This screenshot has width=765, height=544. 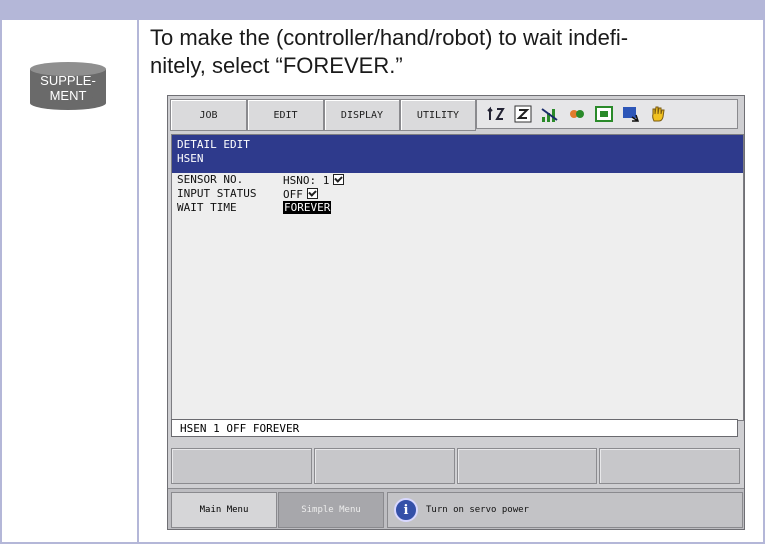 What do you see at coordinates (382, 11) in the screenshot?
I see `top-bar` at bounding box center [382, 11].